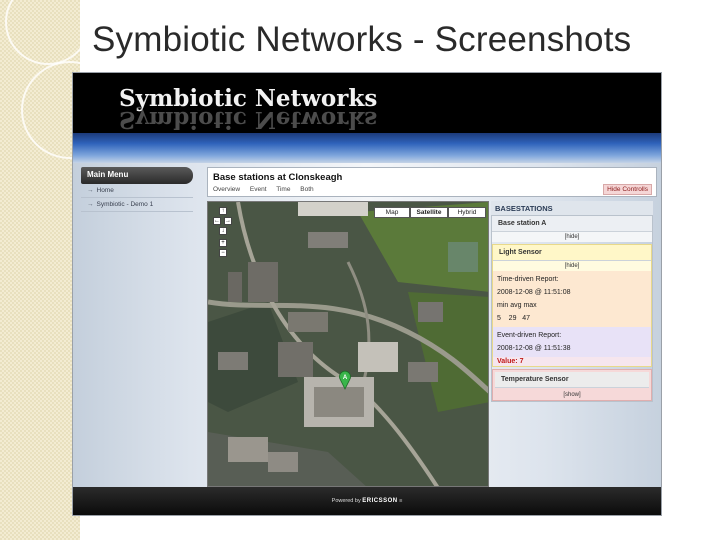 The height and width of the screenshot is (540, 720). I want to click on footer-brand: ERICSSON, so click(380, 501).